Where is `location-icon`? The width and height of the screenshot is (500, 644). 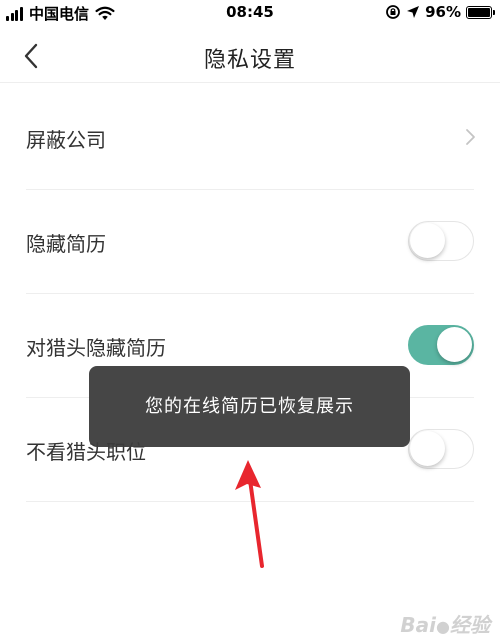 location-icon is located at coordinates (413, 12).